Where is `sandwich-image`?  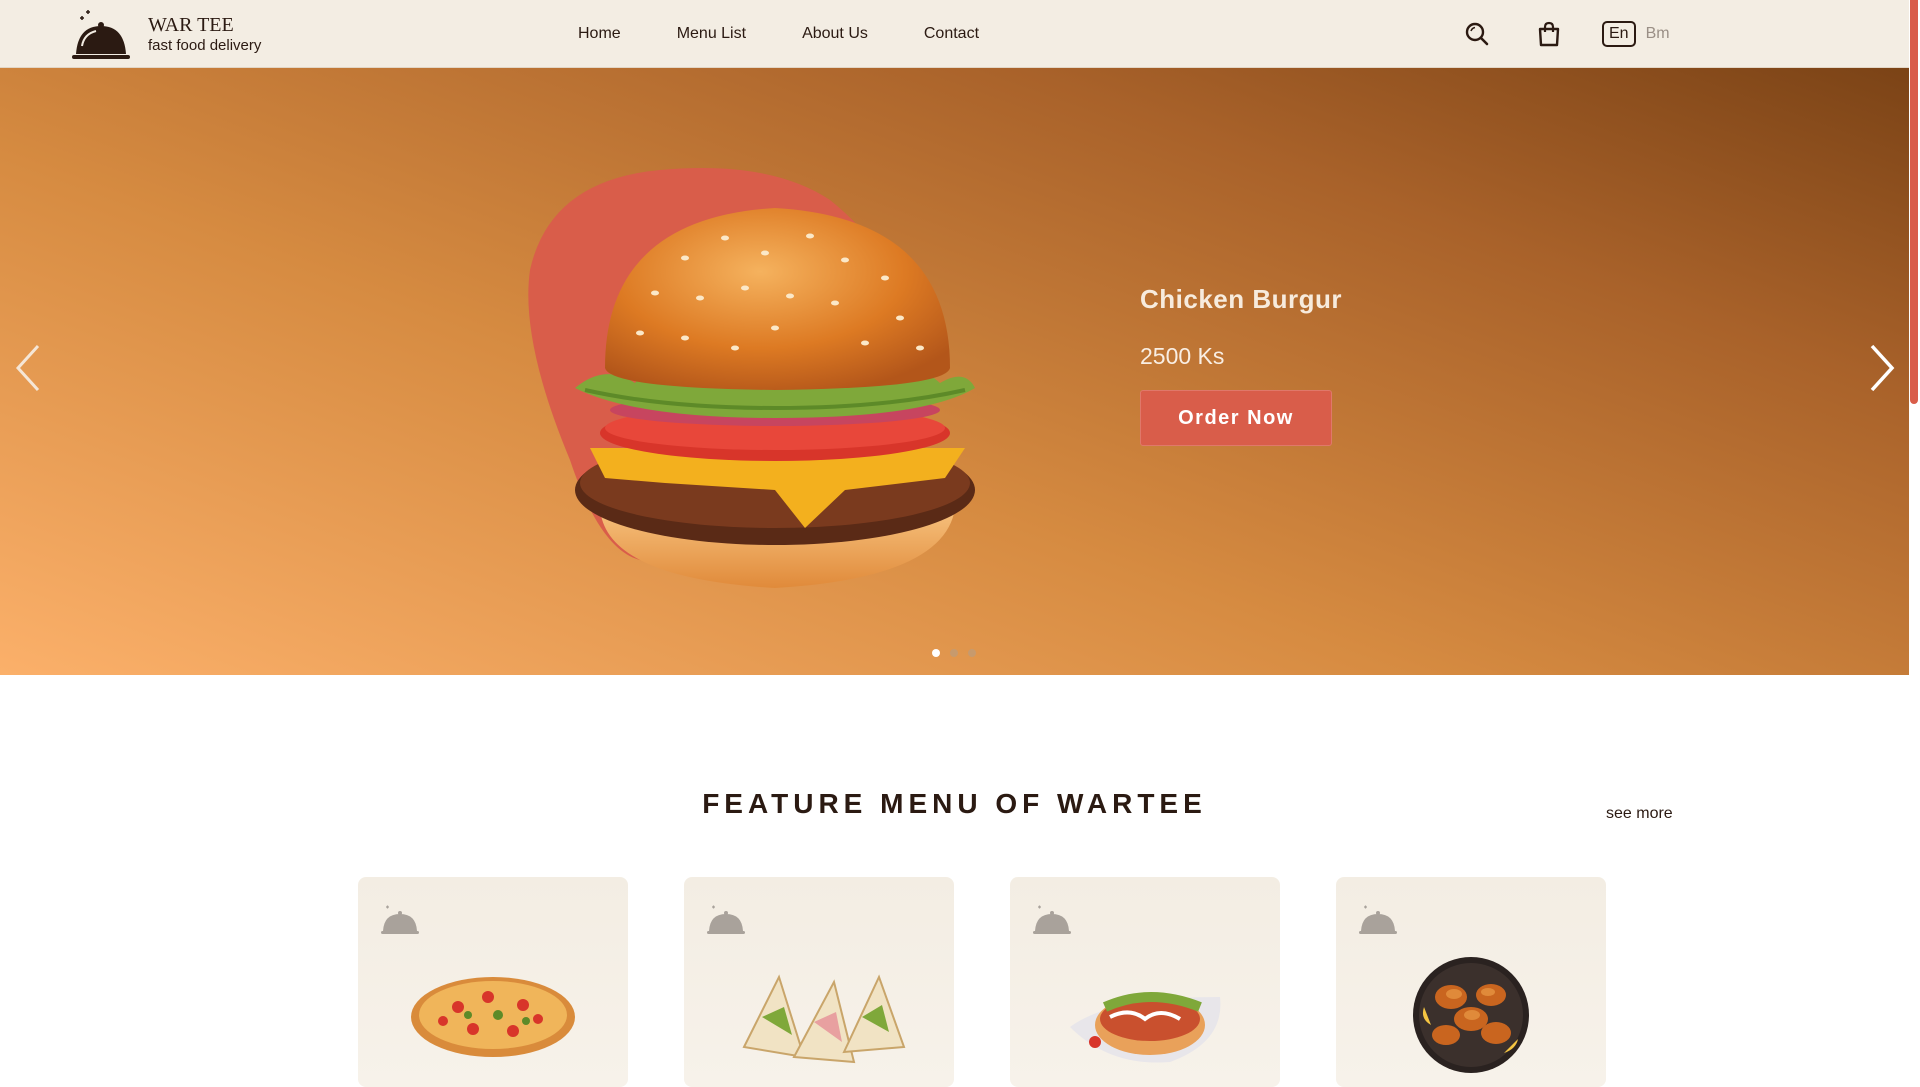
sandwich-image is located at coordinates (824, 1019).